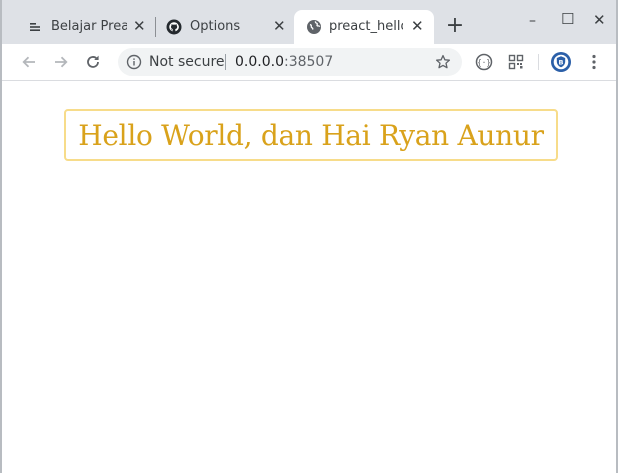  I want to click on maximize-icon: ☐, so click(567, 19).